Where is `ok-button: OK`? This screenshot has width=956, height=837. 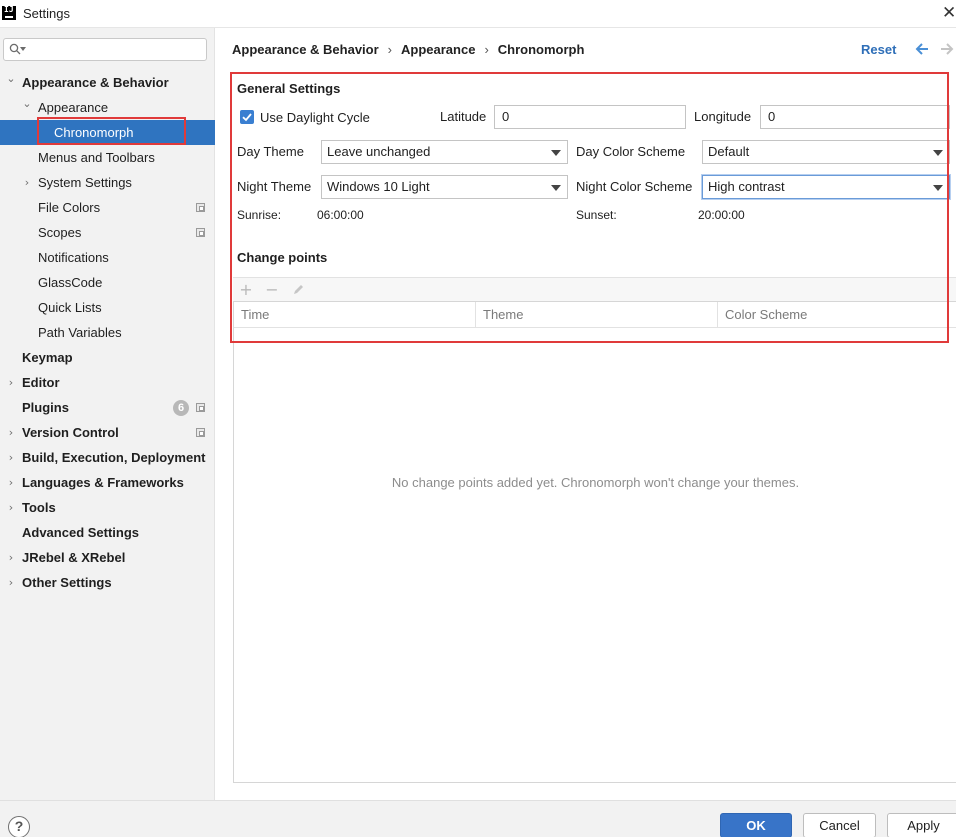
ok-button: OK is located at coordinates (756, 825).